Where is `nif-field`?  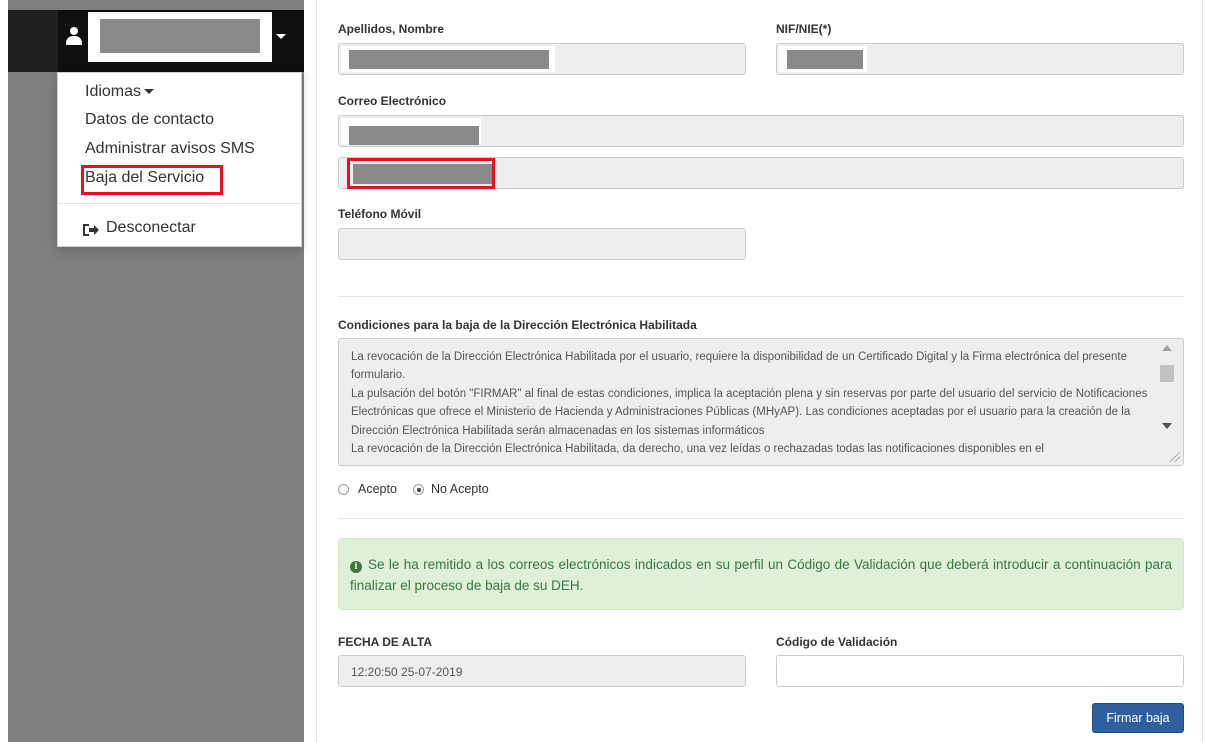 nif-field is located at coordinates (980, 59).